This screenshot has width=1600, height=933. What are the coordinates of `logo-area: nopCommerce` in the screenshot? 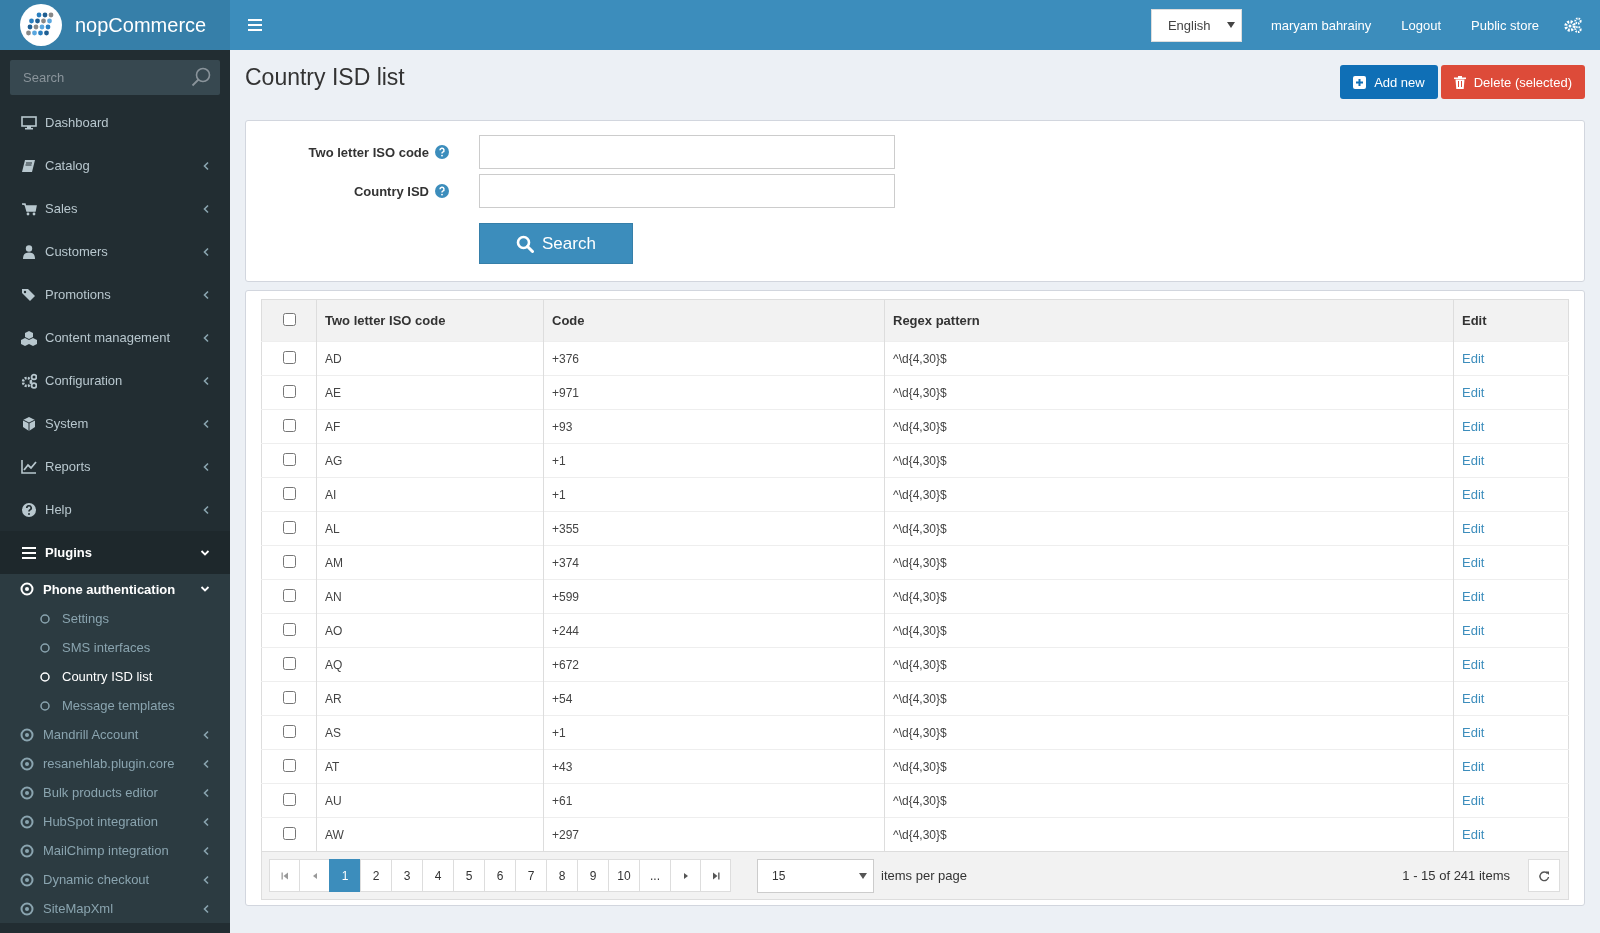 It's located at (115, 25).